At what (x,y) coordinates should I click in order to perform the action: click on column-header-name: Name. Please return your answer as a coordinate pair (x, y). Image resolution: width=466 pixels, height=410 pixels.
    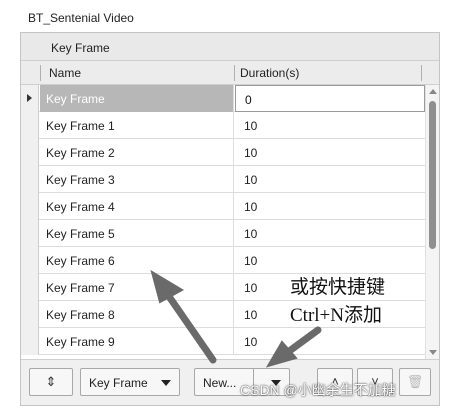
    Looking at the image, I should click on (65, 73).